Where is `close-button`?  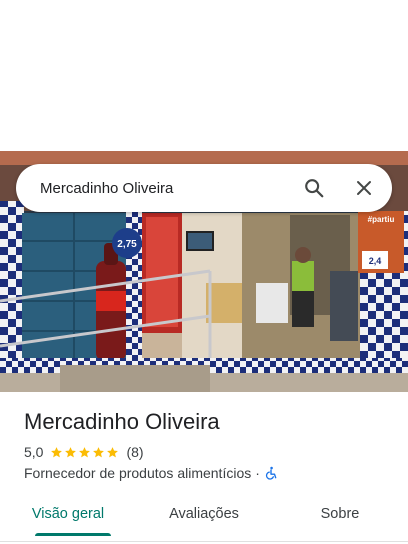 close-button is located at coordinates (364, 188).